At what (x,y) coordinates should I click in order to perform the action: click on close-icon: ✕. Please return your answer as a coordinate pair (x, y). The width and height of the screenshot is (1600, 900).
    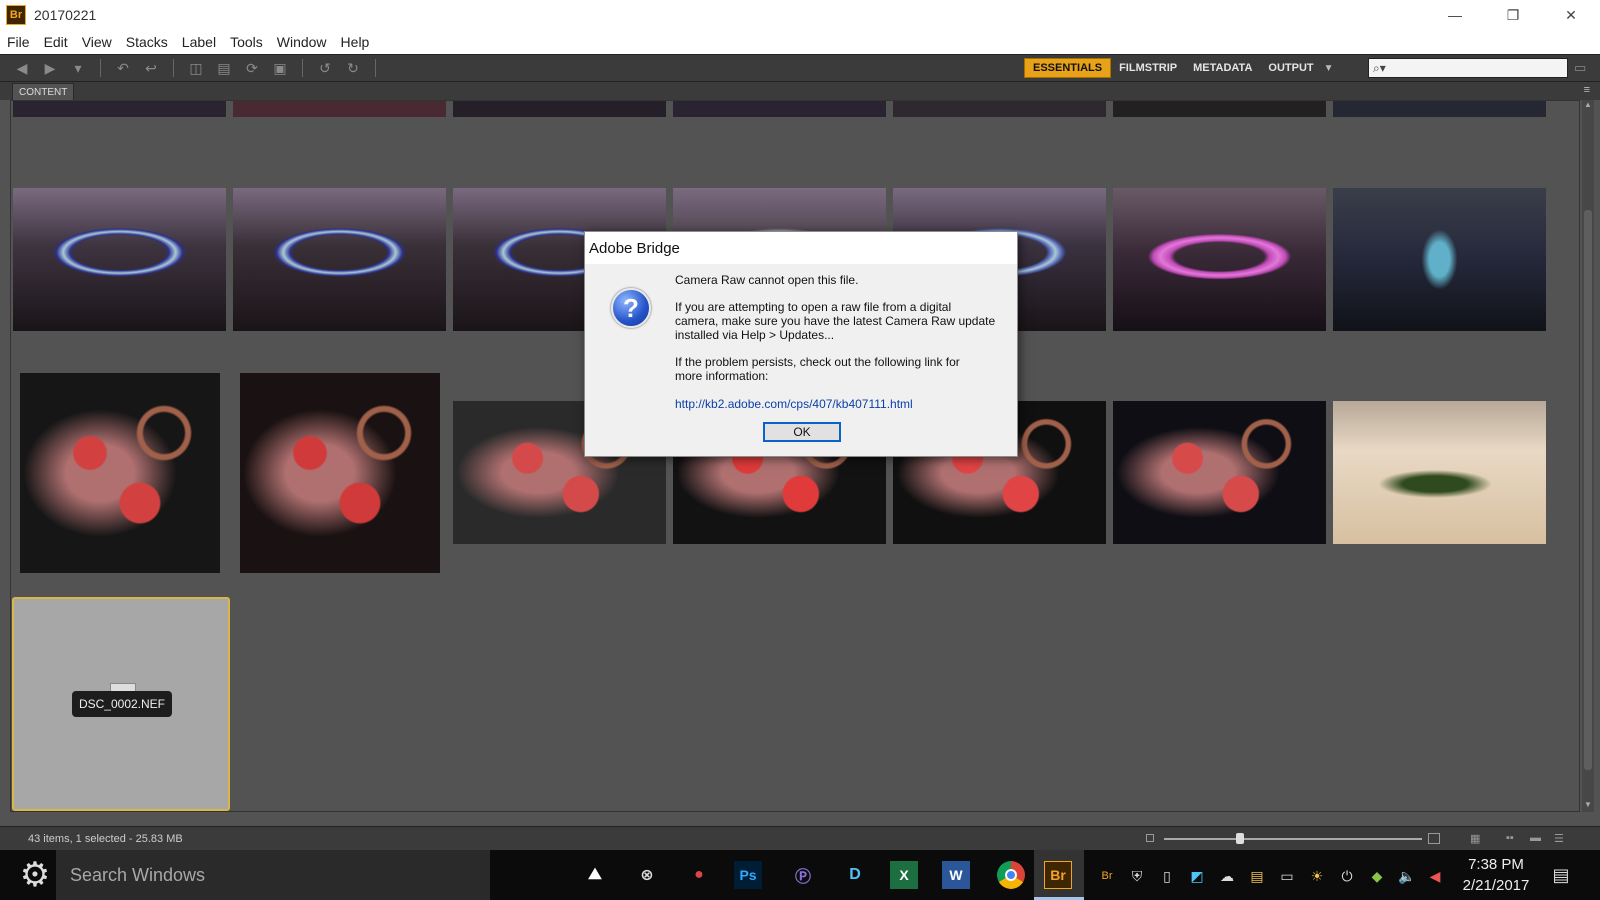
    Looking at the image, I should click on (1571, 14).